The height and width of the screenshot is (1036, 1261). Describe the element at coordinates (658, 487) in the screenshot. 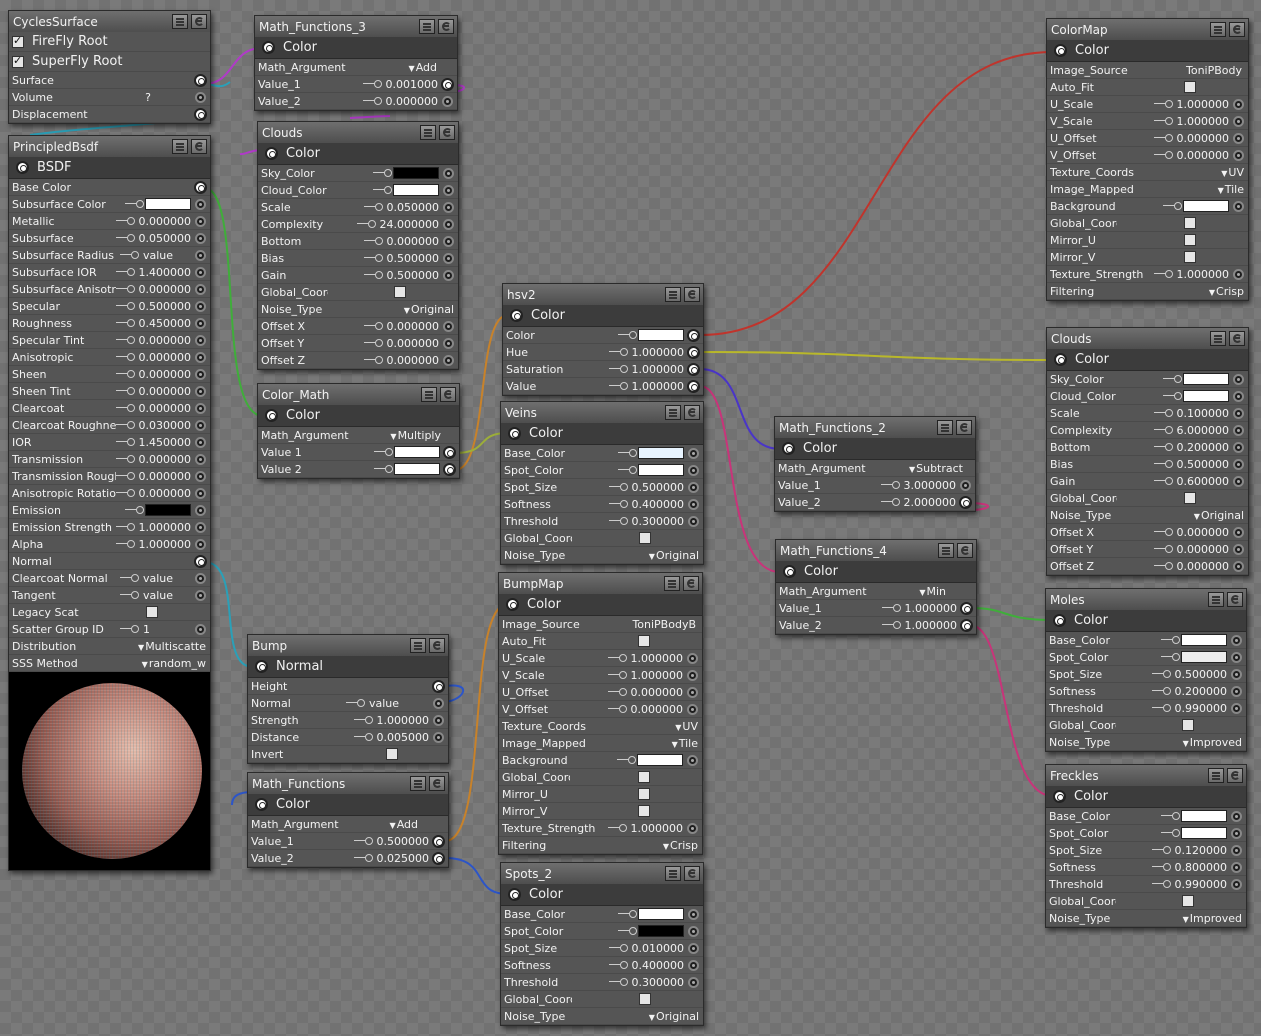

I see `row-value: 0.500000` at that location.